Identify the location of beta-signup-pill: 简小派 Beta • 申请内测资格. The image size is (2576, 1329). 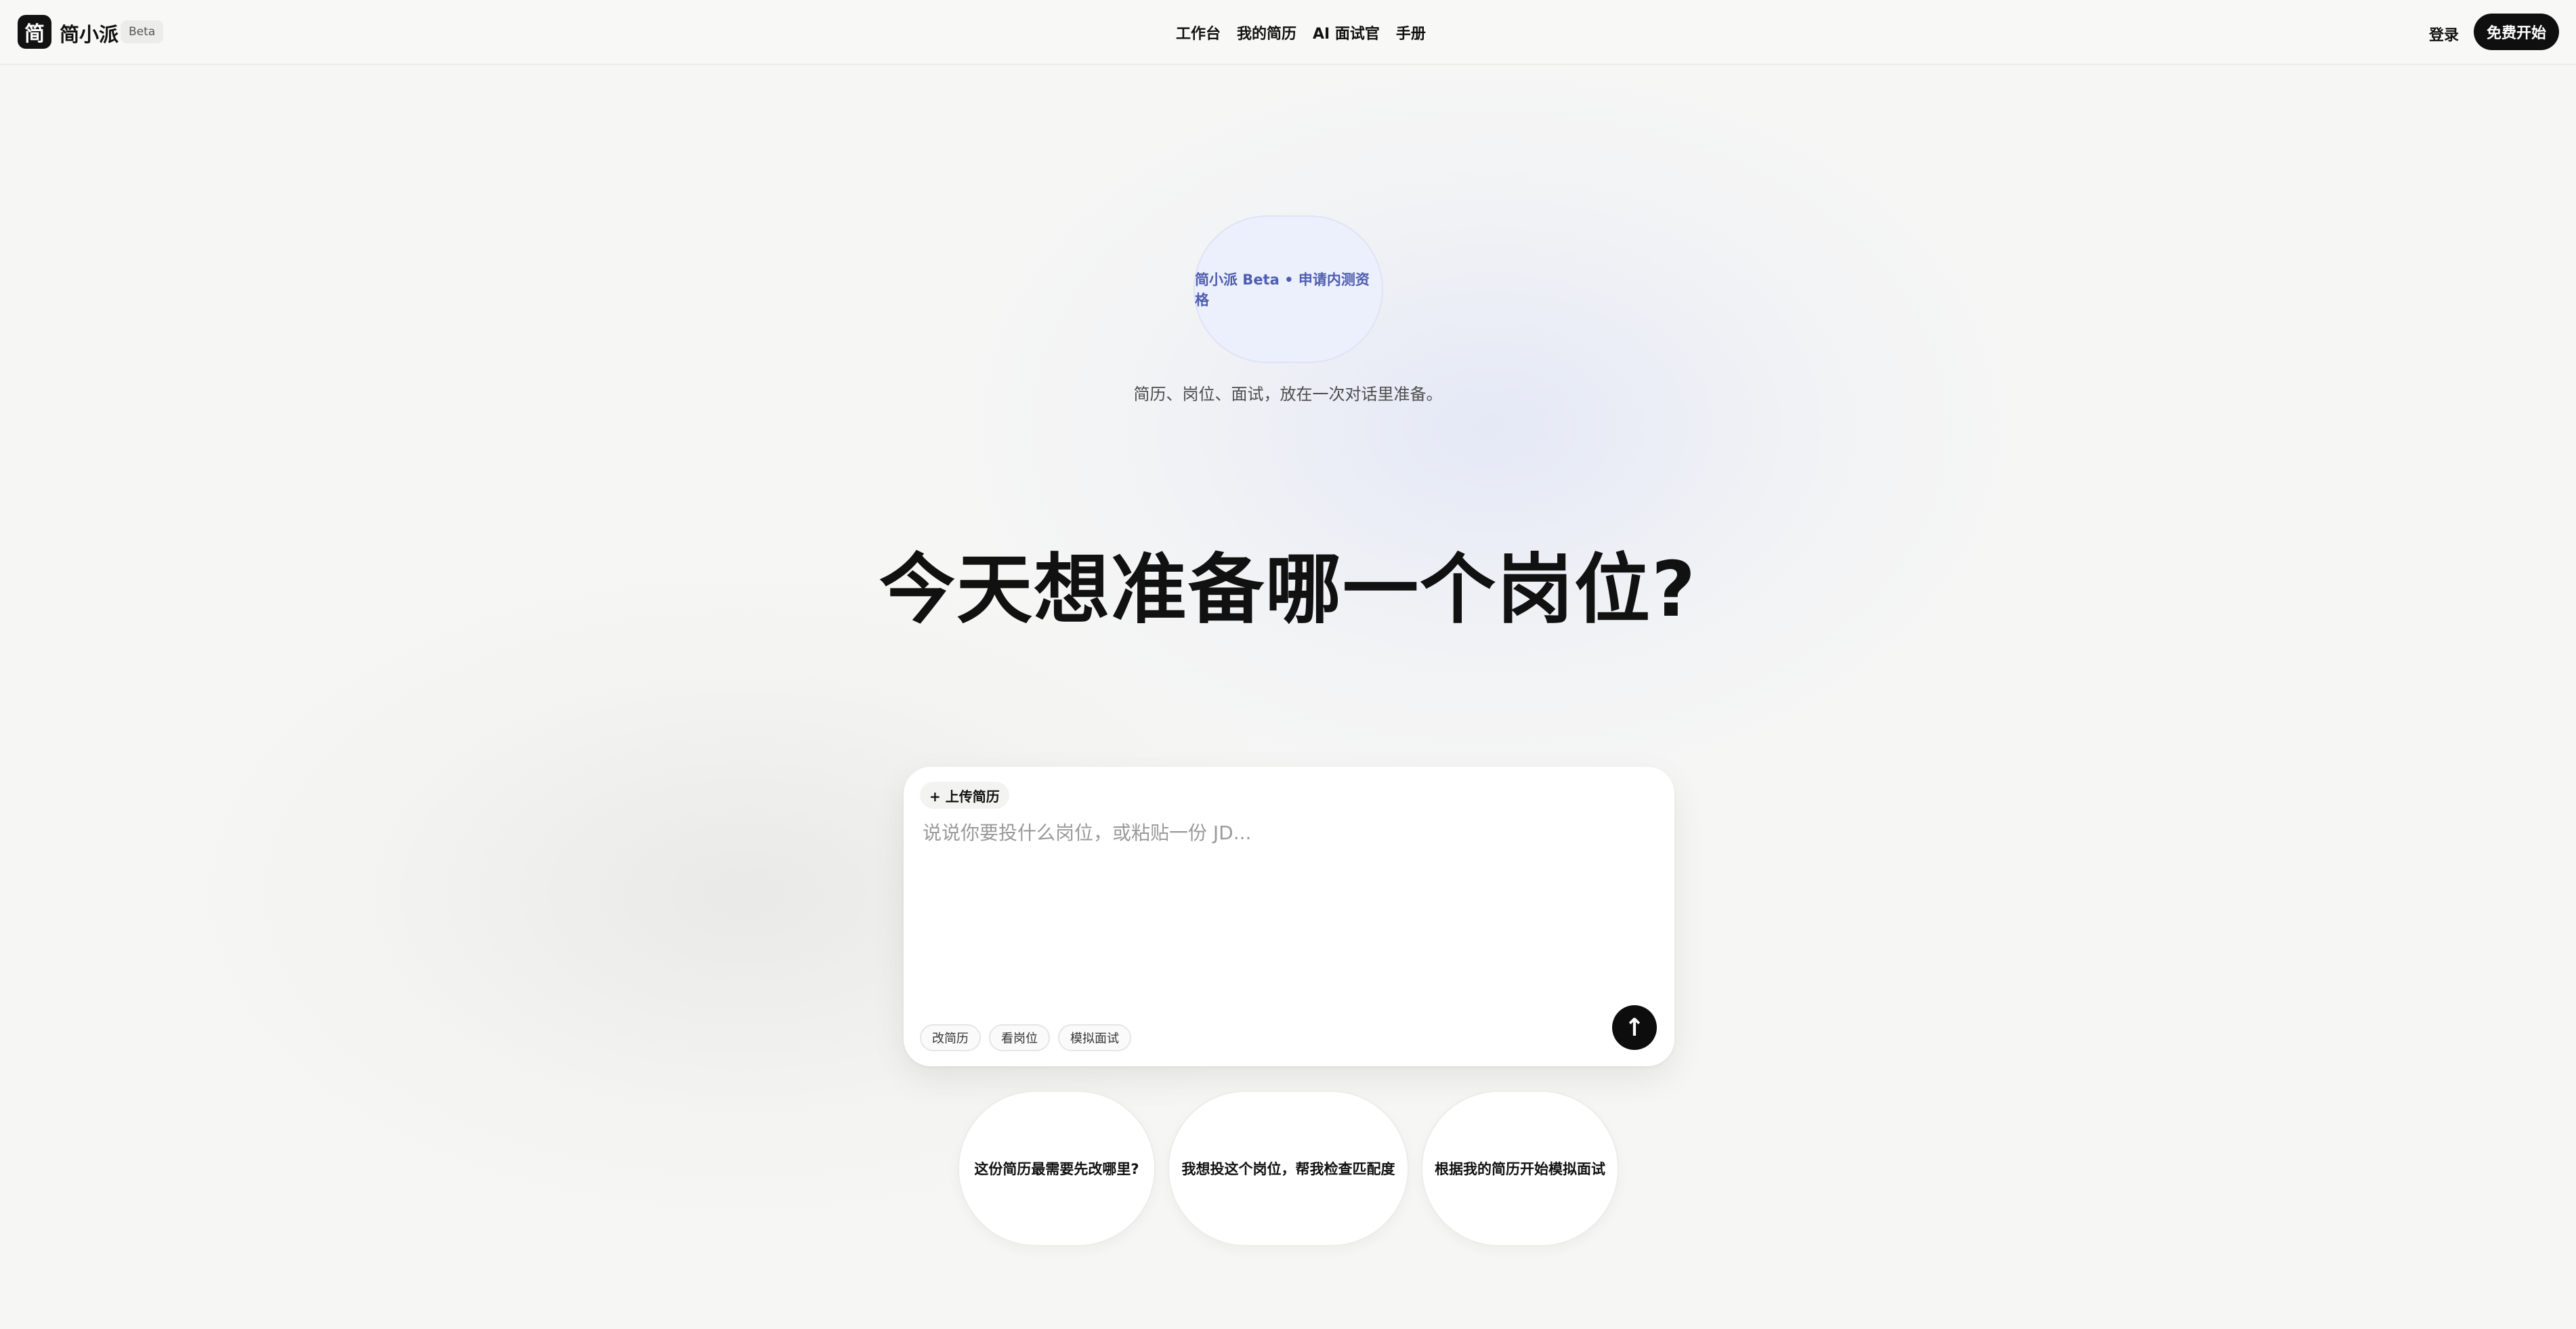
(1288, 289).